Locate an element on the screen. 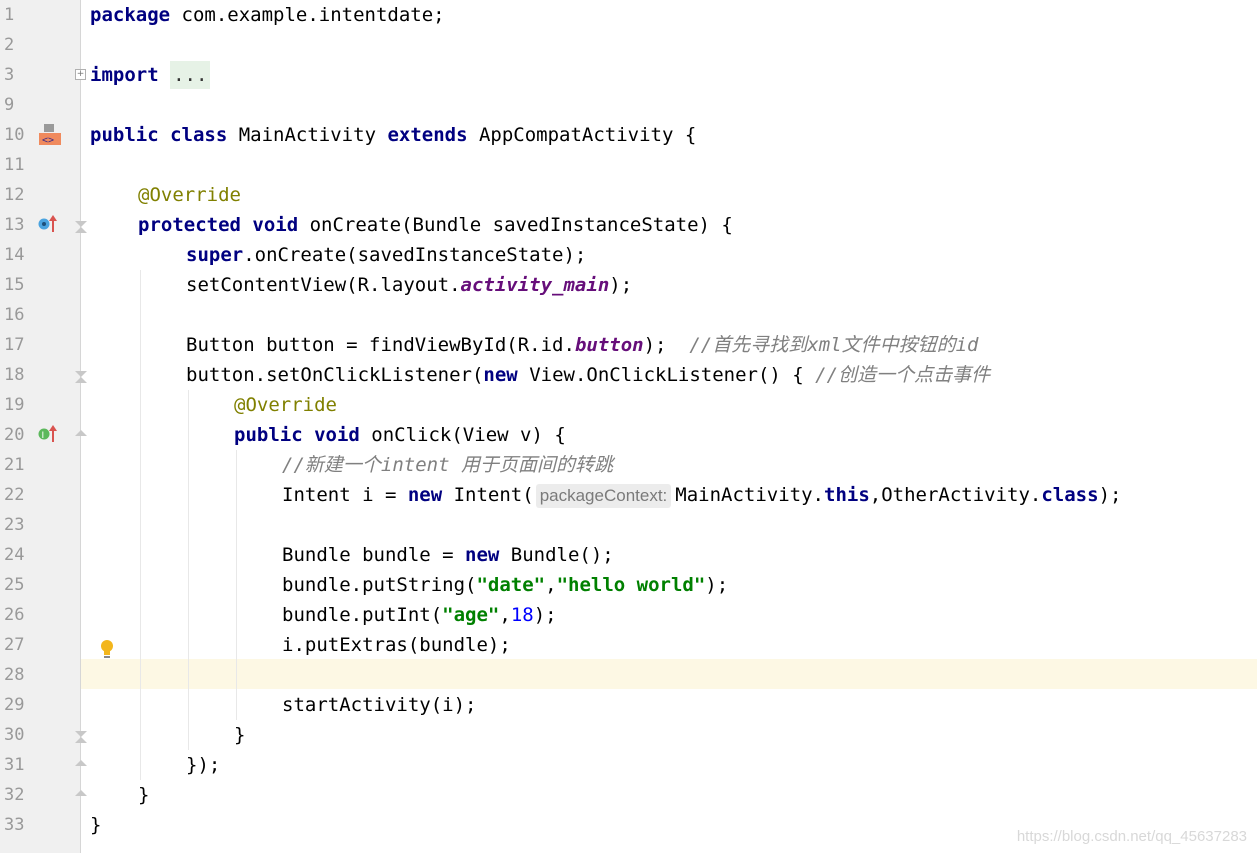 The height and width of the screenshot is (853, 1257). code-text: }); is located at coordinates (203, 765).